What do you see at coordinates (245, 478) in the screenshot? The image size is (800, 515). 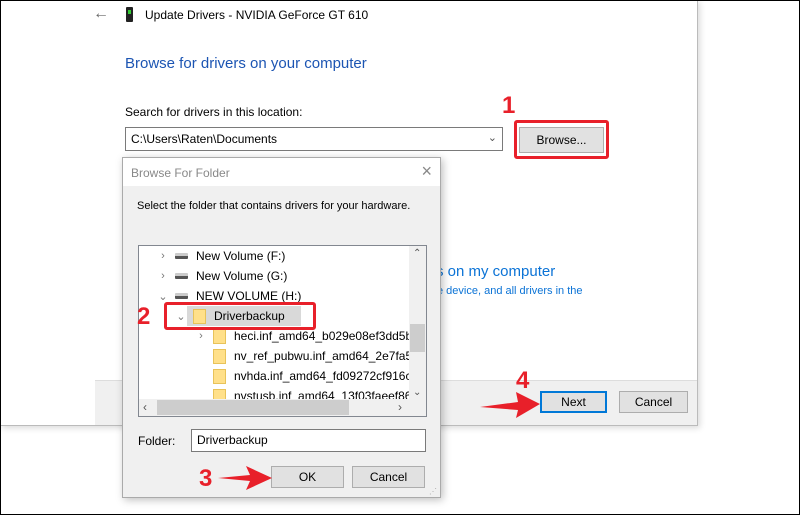 I see `arrow-to-ok-icon` at bounding box center [245, 478].